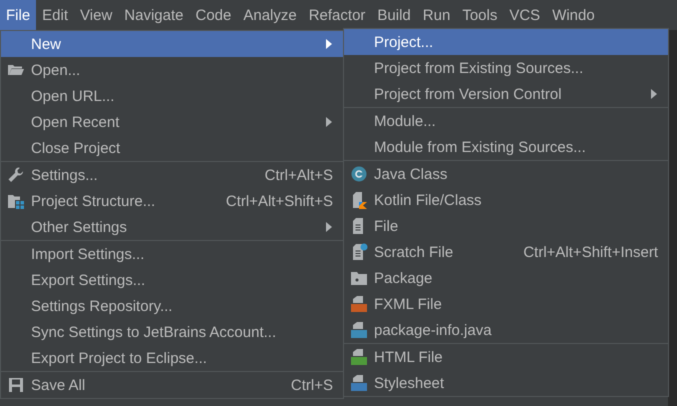  I want to click on class-icon, so click(359, 174).